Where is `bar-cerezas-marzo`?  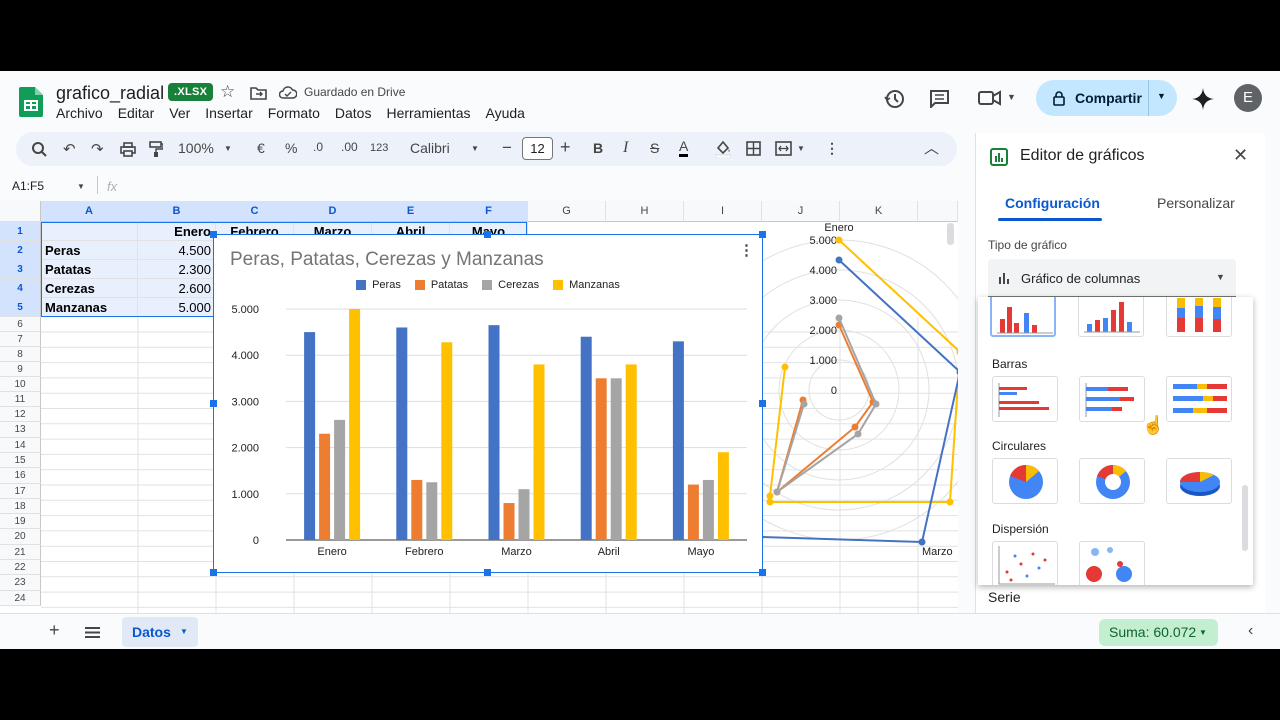 bar-cerezas-marzo is located at coordinates (524, 514).